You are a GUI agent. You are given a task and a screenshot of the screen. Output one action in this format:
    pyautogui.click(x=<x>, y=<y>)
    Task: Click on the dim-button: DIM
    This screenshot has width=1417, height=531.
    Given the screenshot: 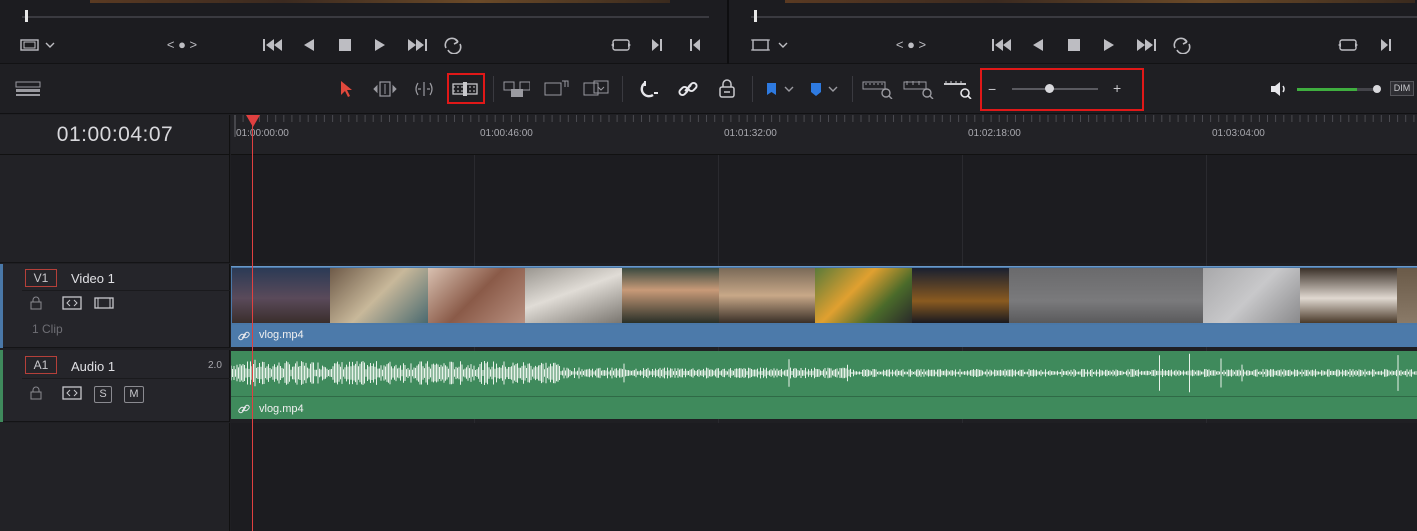 What is the action you would take?
    pyautogui.click(x=1402, y=88)
    